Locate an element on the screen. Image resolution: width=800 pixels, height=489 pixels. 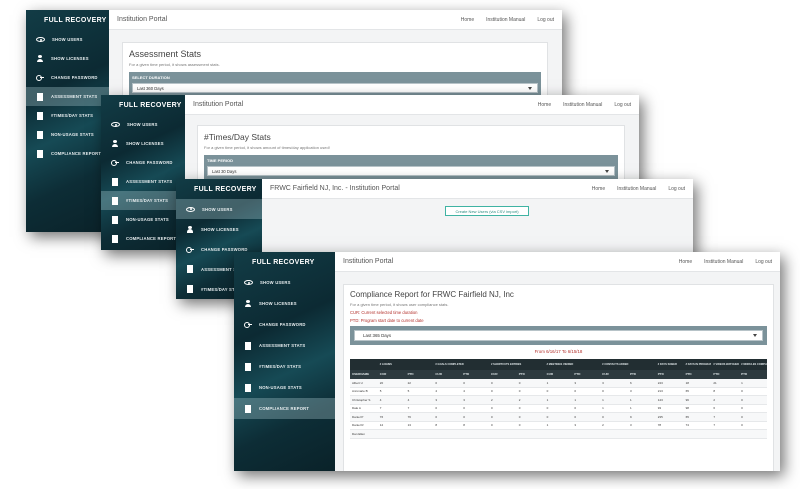
username-cell: Dale A is located at coordinates (356, 408).